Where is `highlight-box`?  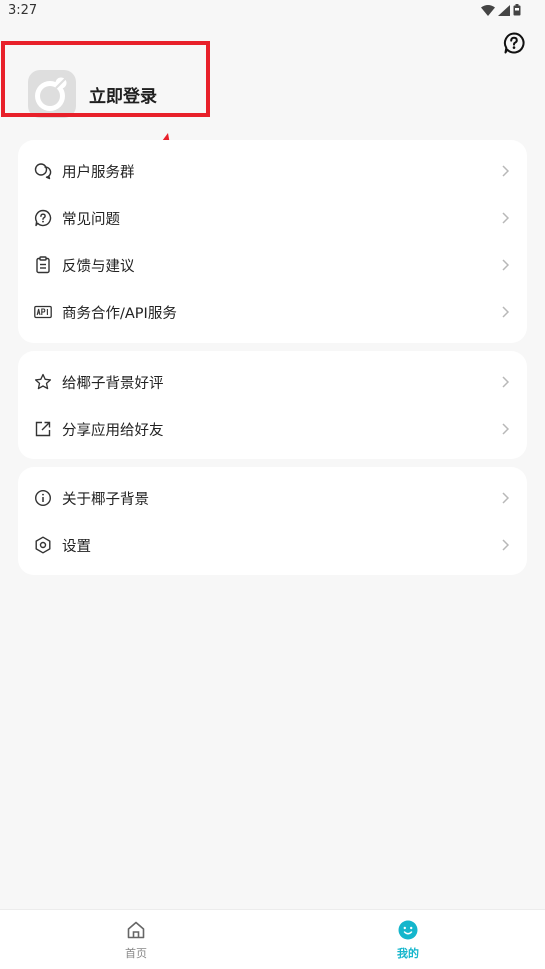 highlight-box is located at coordinates (105, 79).